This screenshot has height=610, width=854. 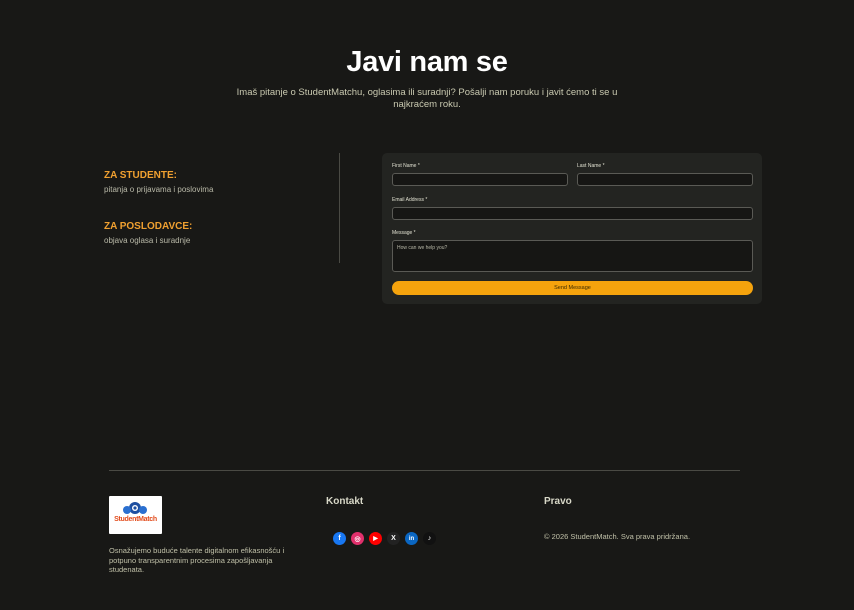 What do you see at coordinates (384, 538) in the screenshot?
I see `social-links: f ◎ ▶ X in ♪` at bounding box center [384, 538].